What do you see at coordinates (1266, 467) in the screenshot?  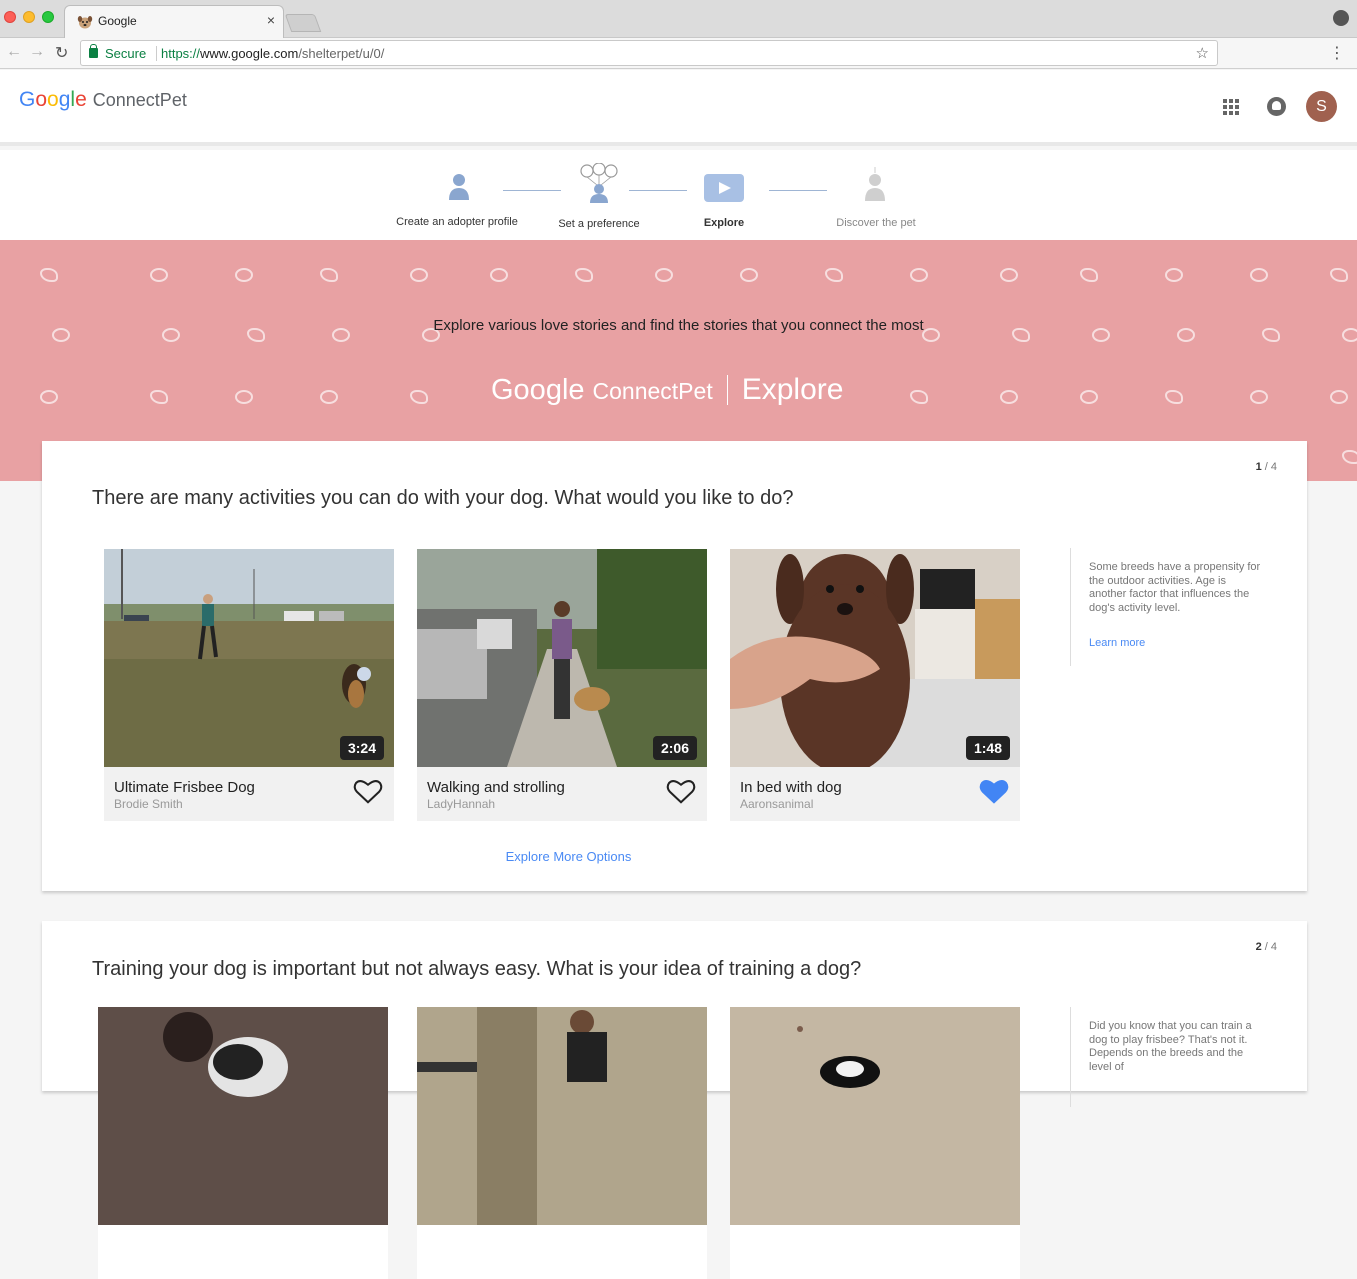 I see `question-counter: 1 / 4` at bounding box center [1266, 467].